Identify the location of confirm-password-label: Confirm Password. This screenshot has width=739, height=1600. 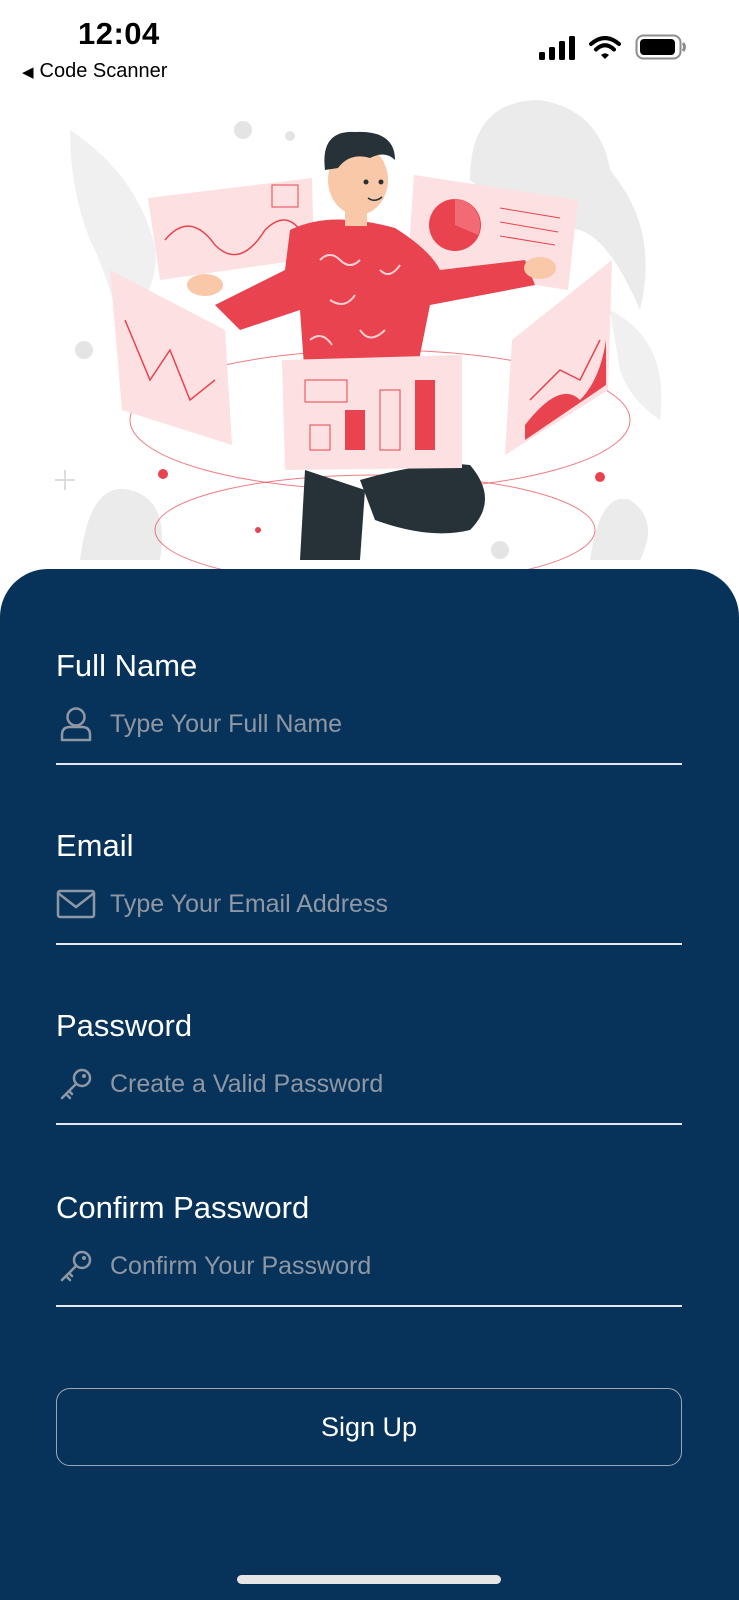
(183, 1207).